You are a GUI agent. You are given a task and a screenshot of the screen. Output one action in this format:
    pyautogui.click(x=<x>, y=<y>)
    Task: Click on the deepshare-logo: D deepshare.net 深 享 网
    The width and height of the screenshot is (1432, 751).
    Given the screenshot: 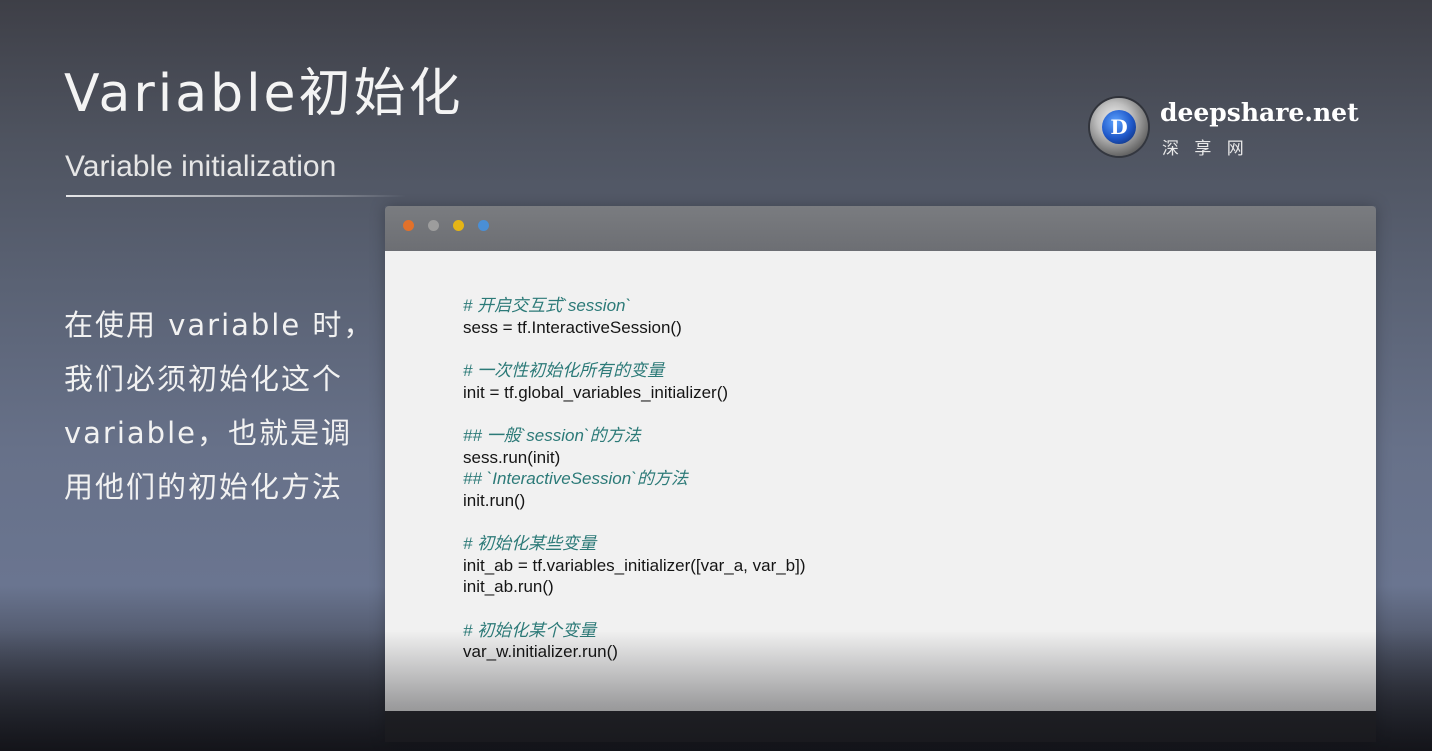 What is the action you would take?
    pyautogui.click(x=1224, y=129)
    